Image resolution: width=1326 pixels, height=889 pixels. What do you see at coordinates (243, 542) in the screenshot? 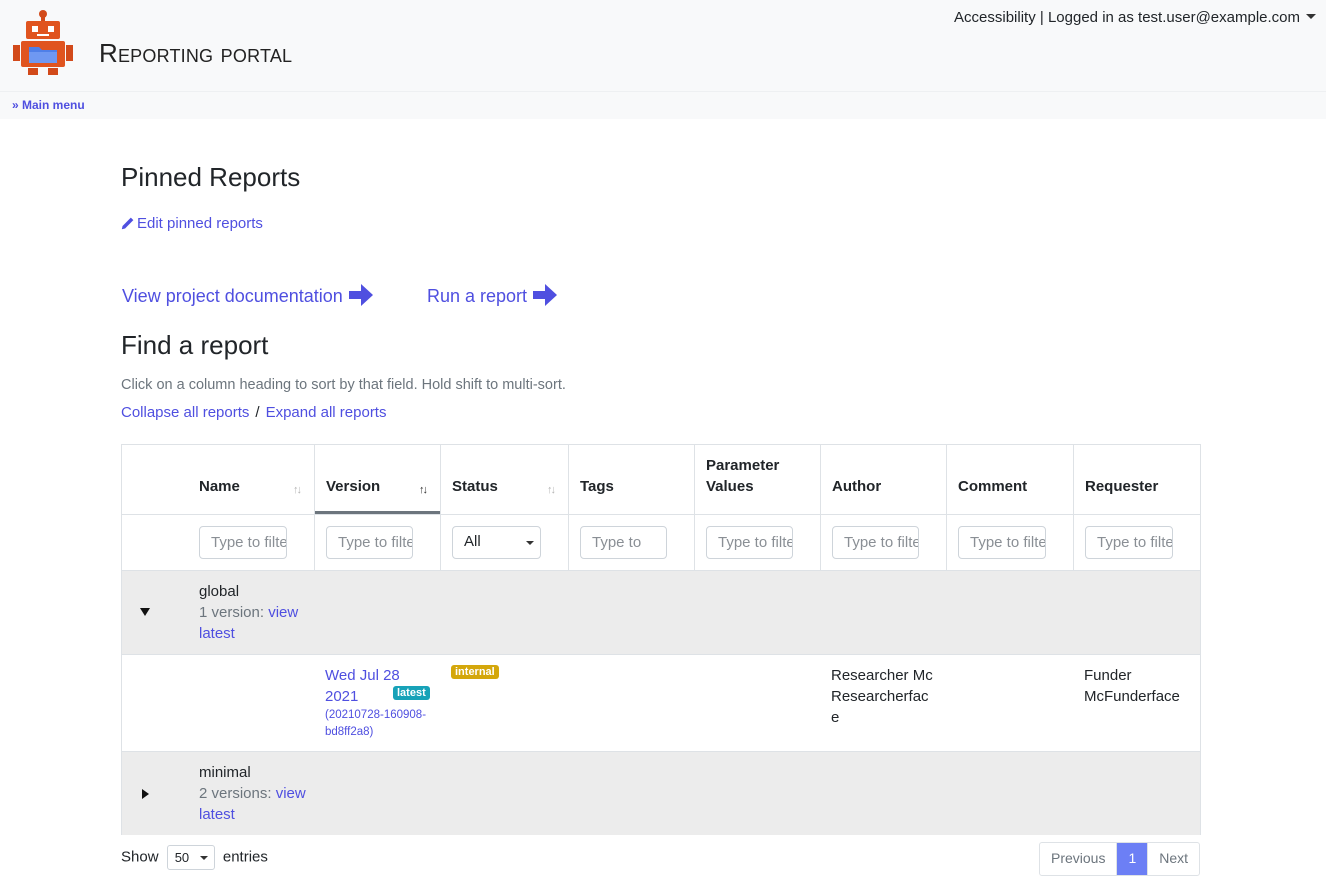
I see `name-filter-input: Type to filter` at bounding box center [243, 542].